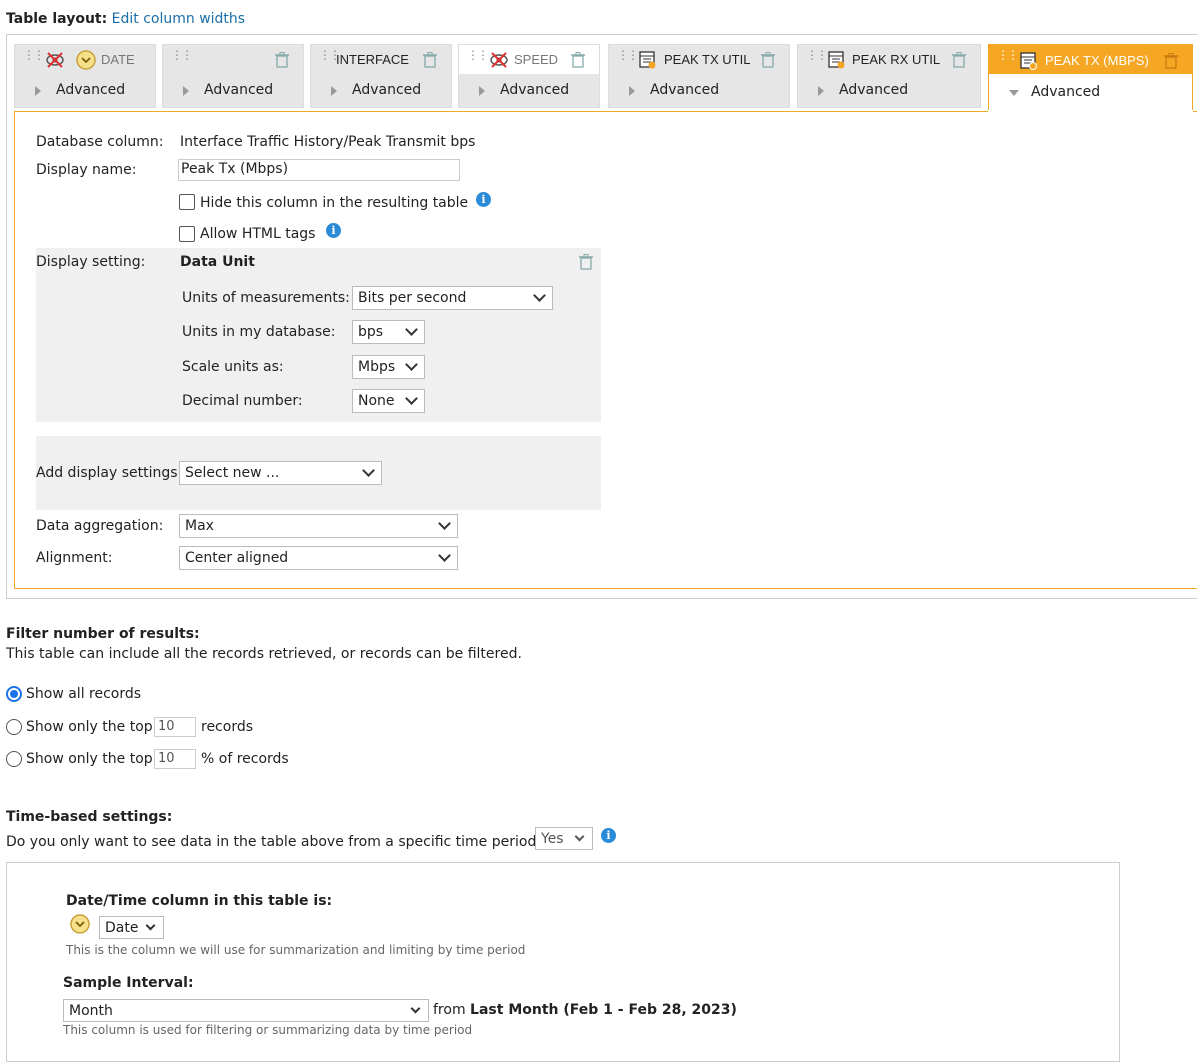 The height and width of the screenshot is (1062, 1197). Describe the element at coordinates (100, 142) in the screenshot. I see `db-column-label: Database column:` at that location.